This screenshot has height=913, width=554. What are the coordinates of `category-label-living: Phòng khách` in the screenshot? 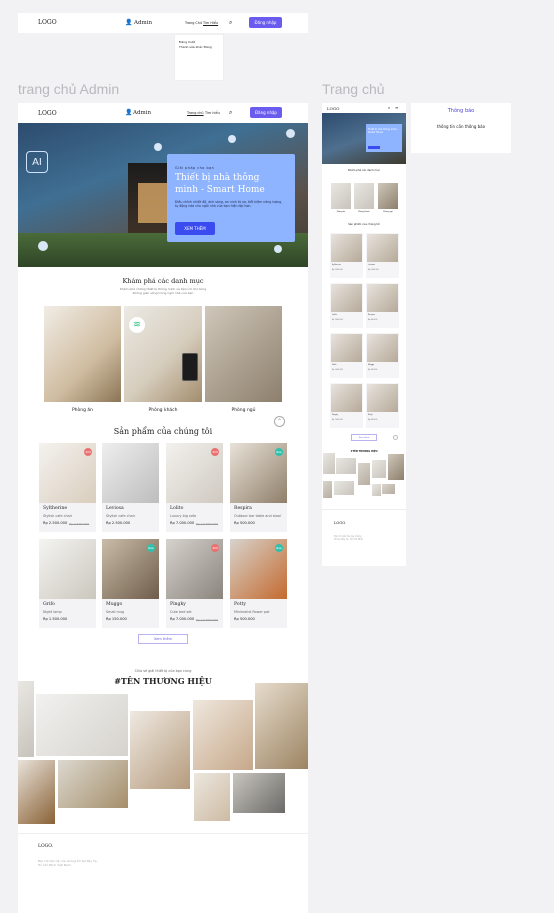 It's located at (163, 410).